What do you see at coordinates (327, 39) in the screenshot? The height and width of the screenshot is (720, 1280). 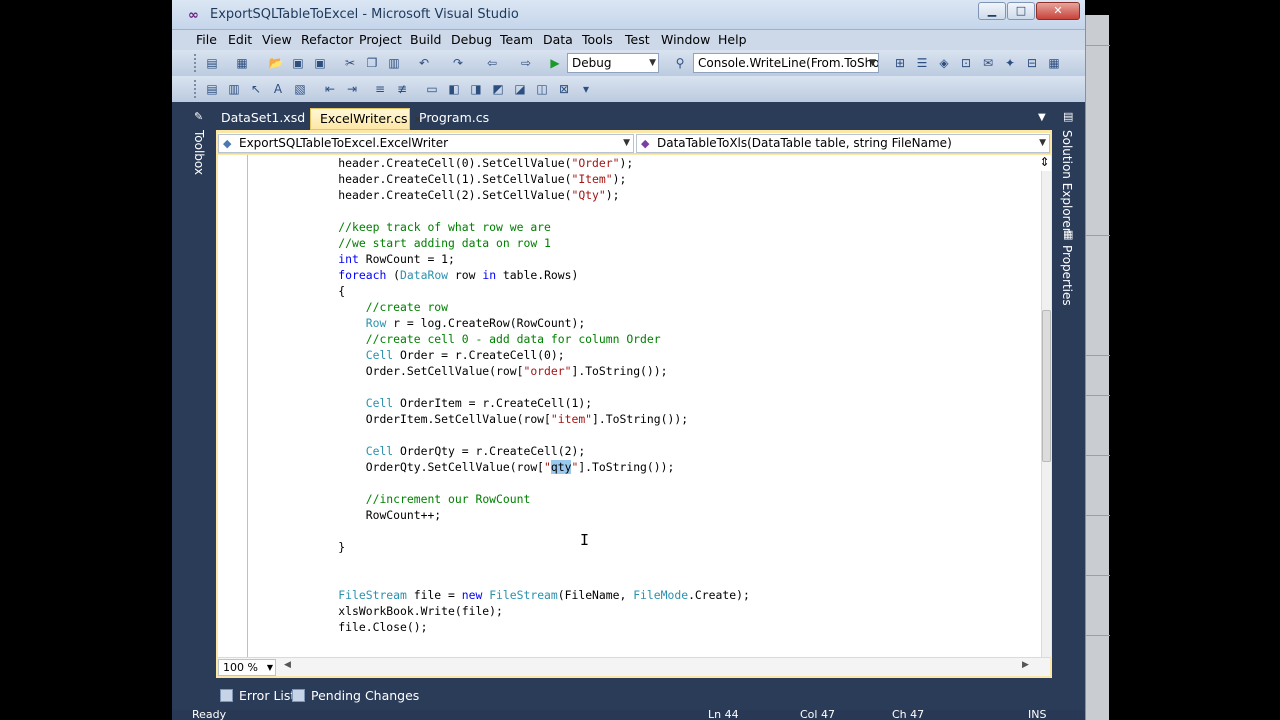 I see `menu-refactor: Refactor` at bounding box center [327, 39].